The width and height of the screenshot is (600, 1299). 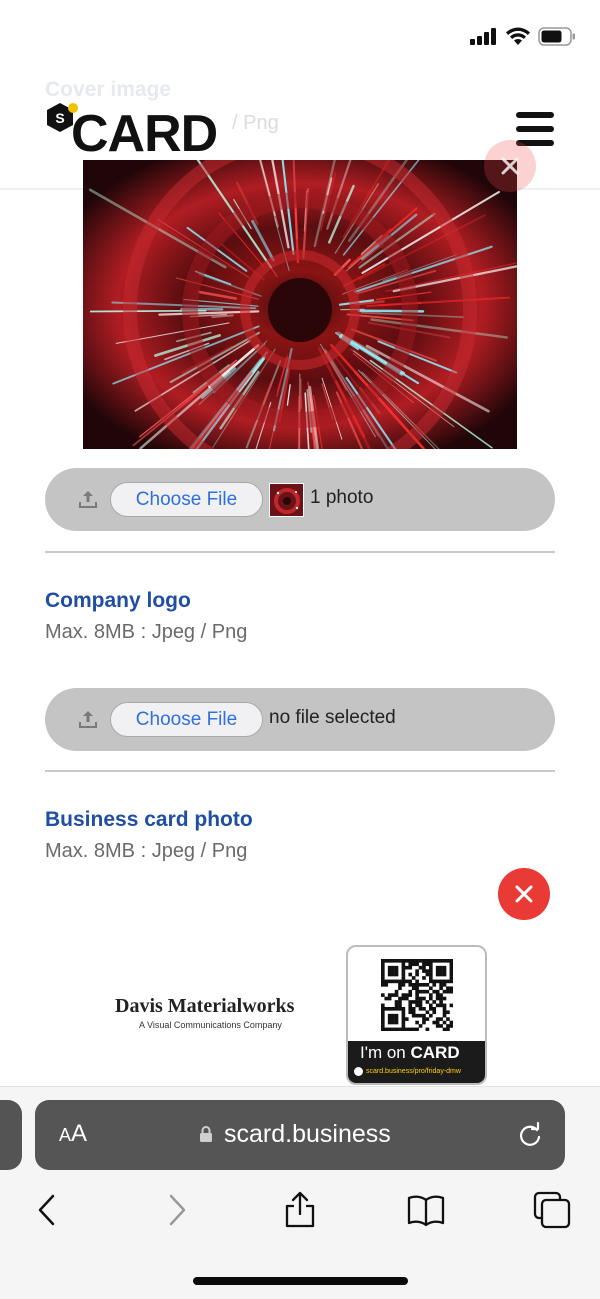 I want to click on business-card-photo-label: Business card photo, so click(x=149, y=819).